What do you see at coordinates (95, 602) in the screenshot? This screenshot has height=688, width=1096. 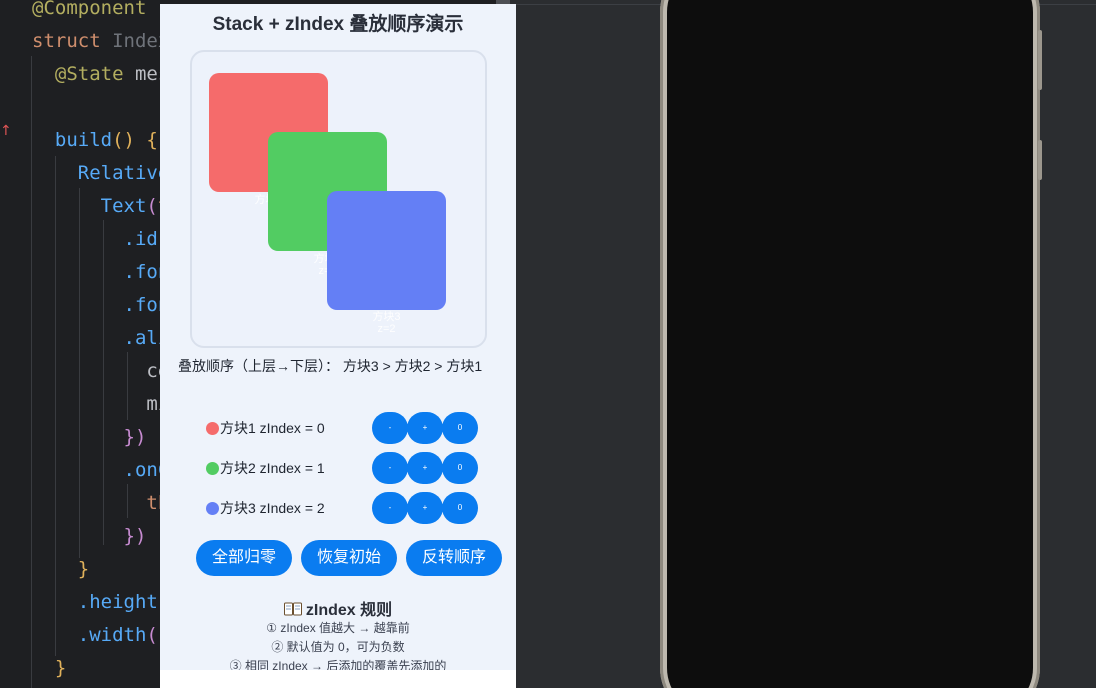 I see `code-token: .height` at bounding box center [95, 602].